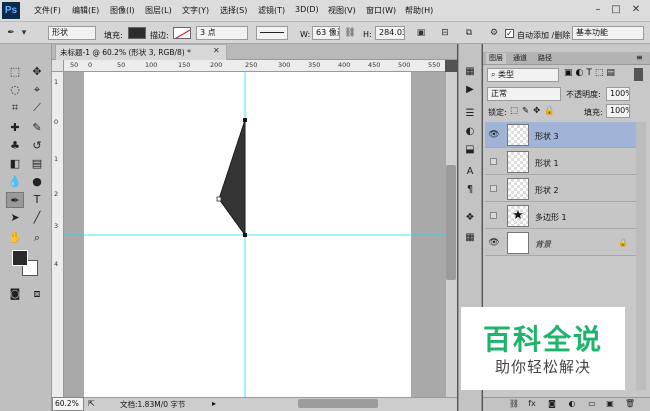 The image size is (650, 411). I want to click on menu-help: 帮助(H), so click(419, 10).